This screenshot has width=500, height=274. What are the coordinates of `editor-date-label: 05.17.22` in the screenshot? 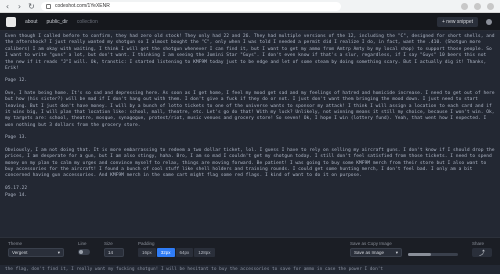 It's located at (16, 188).